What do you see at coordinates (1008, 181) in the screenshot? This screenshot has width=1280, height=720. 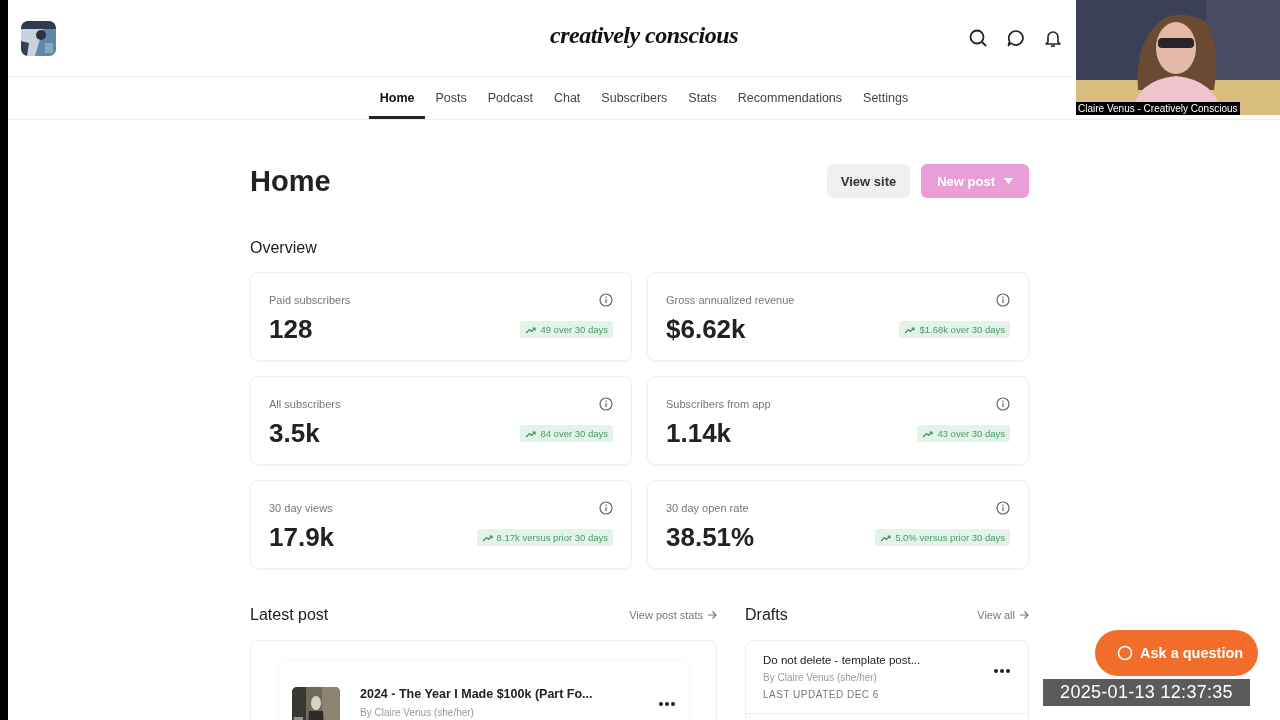 I see `caret-icon` at bounding box center [1008, 181].